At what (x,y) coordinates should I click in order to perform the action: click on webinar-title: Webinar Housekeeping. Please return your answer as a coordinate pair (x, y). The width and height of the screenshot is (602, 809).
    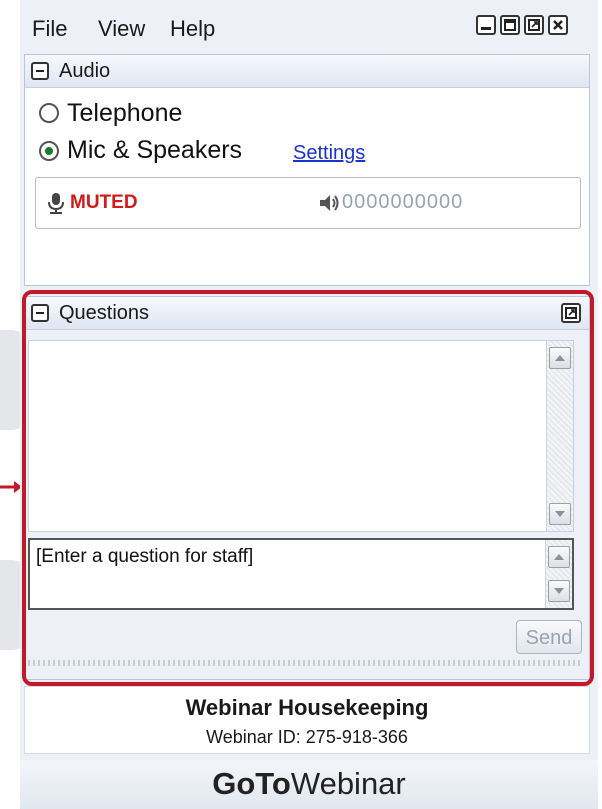
    Looking at the image, I should click on (307, 707).